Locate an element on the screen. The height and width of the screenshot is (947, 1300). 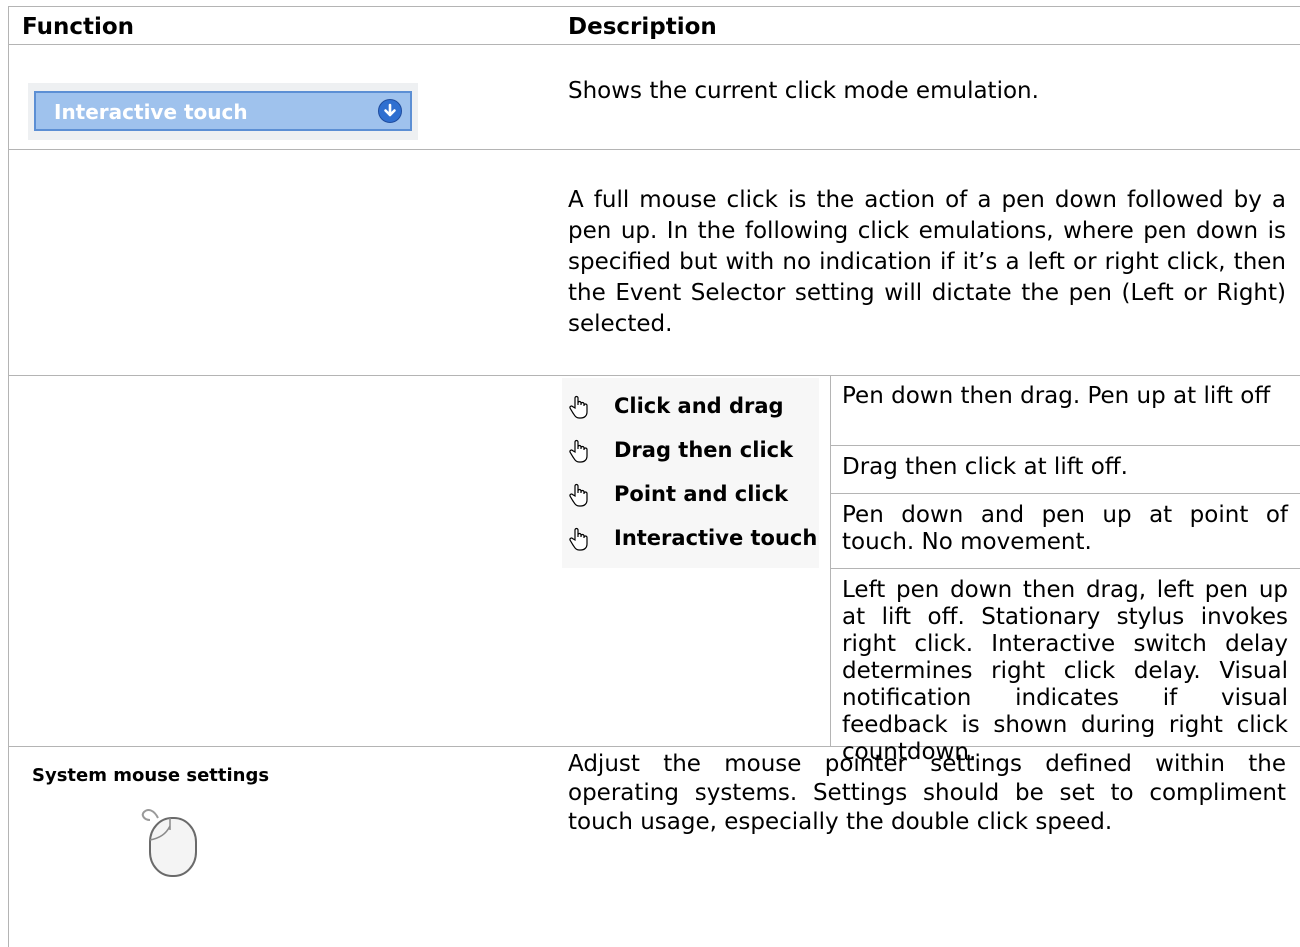
header-function: Function is located at coordinates (78, 27).